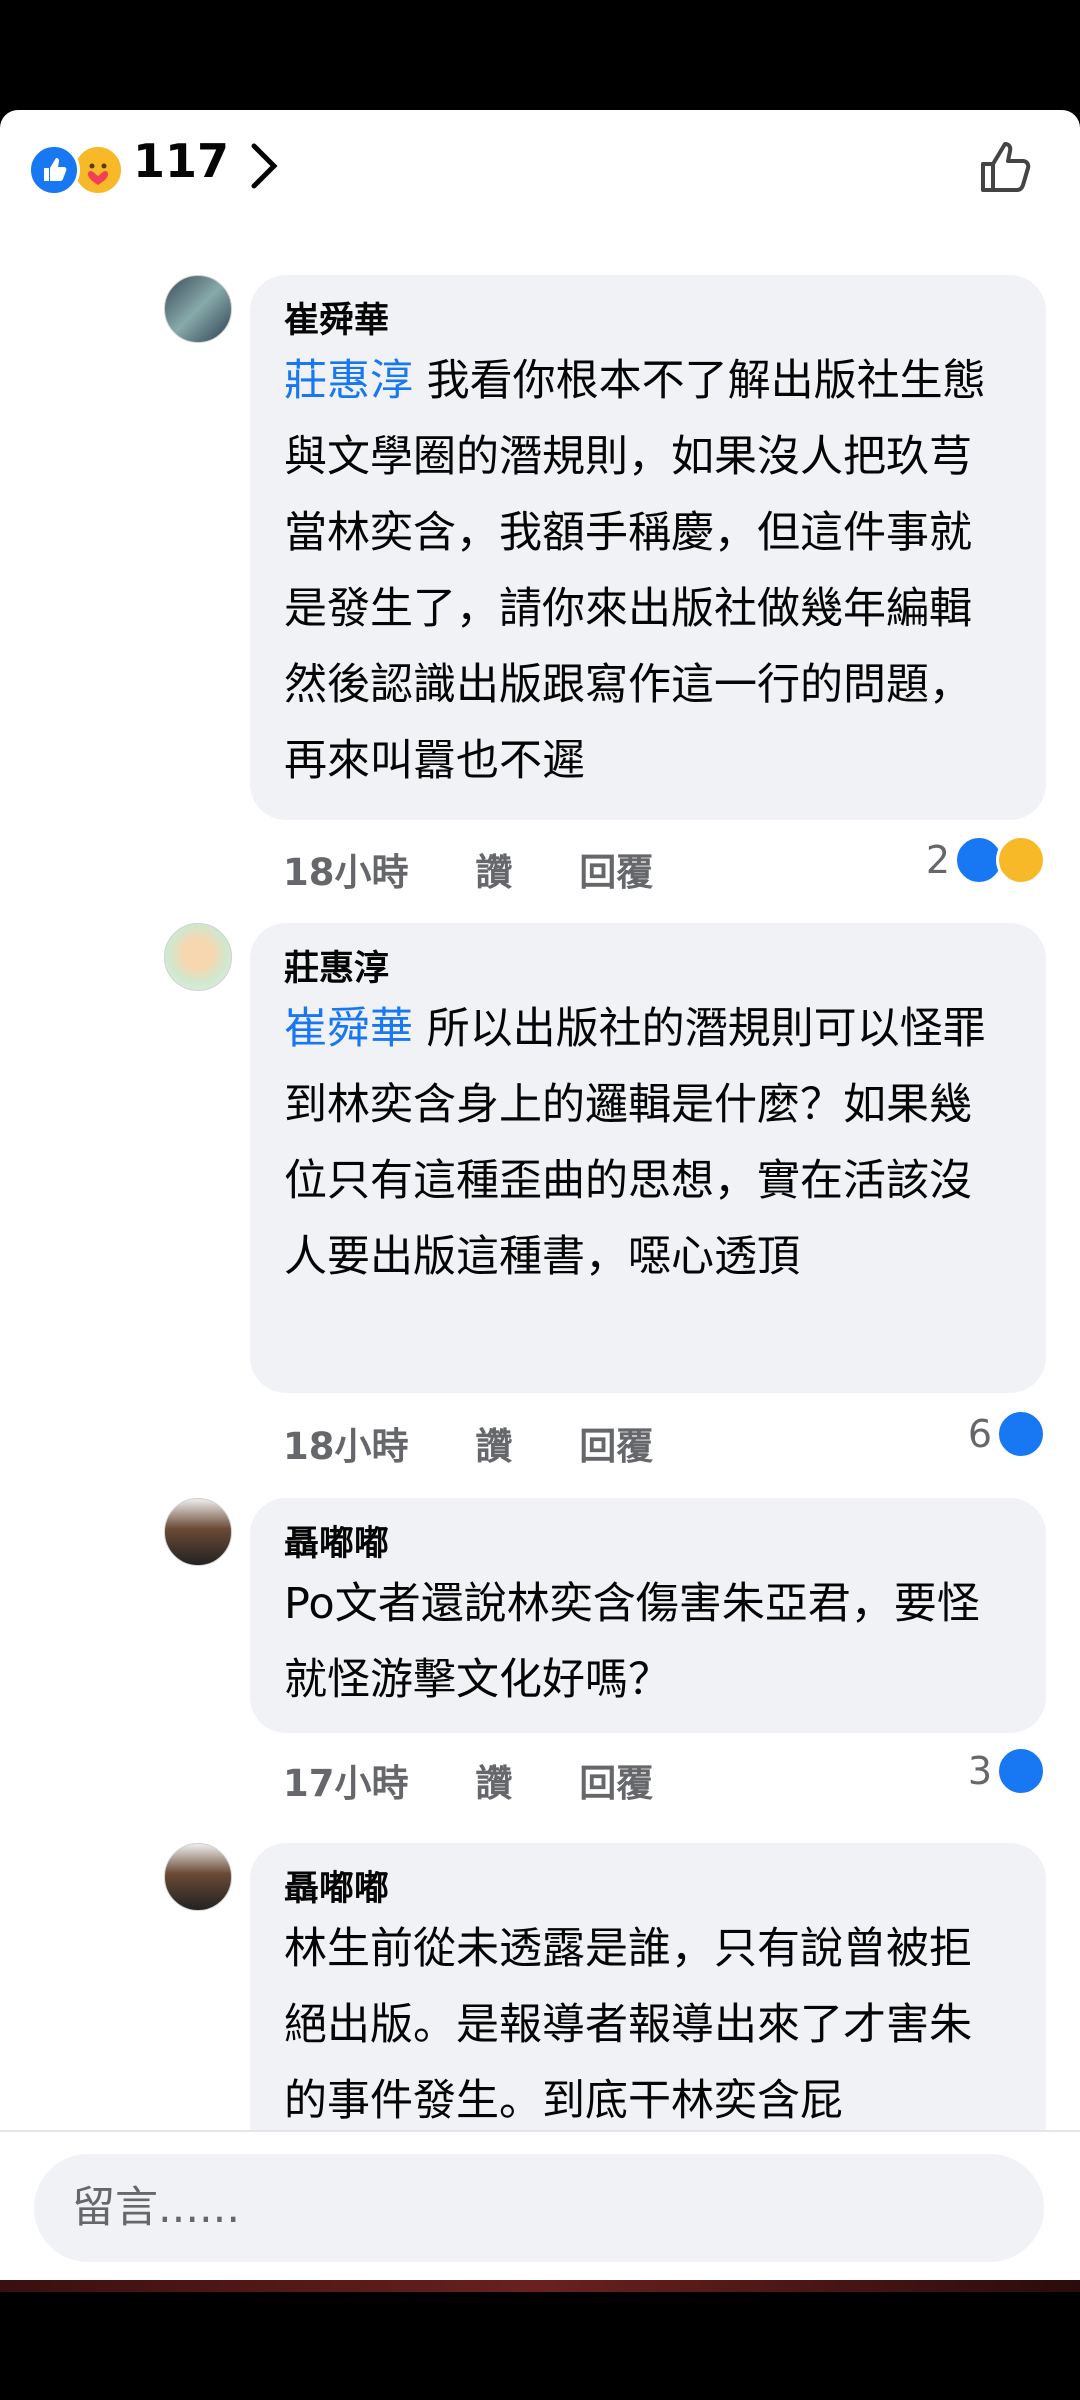 The height and width of the screenshot is (2400, 1080). I want to click on comment-reactions: 6, so click(1007, 1434).